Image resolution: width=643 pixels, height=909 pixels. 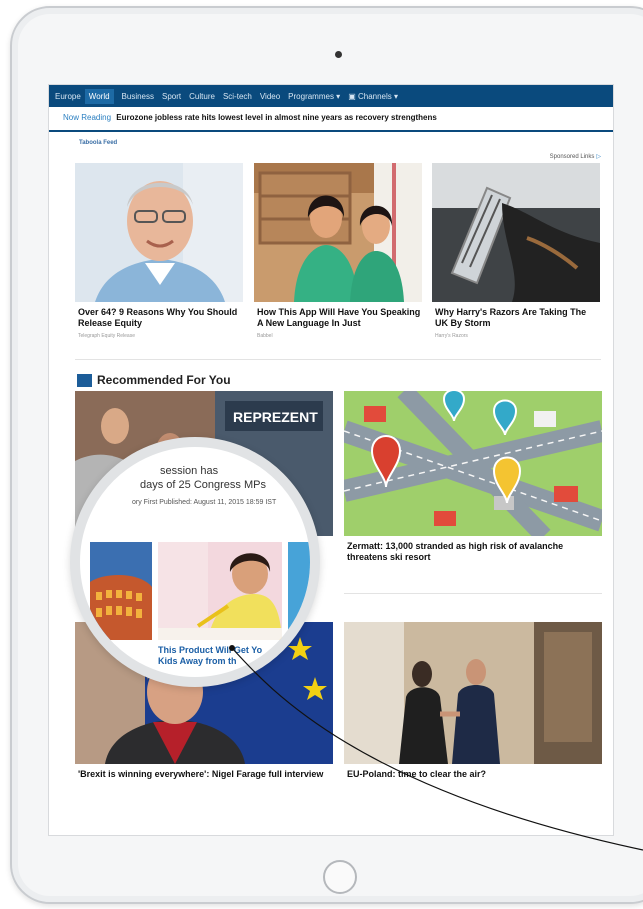 What do you see at coordinates (189, 471) in the screenshot?
I see `magnified-text-line-1: session has` at bounding box center [189, 471].